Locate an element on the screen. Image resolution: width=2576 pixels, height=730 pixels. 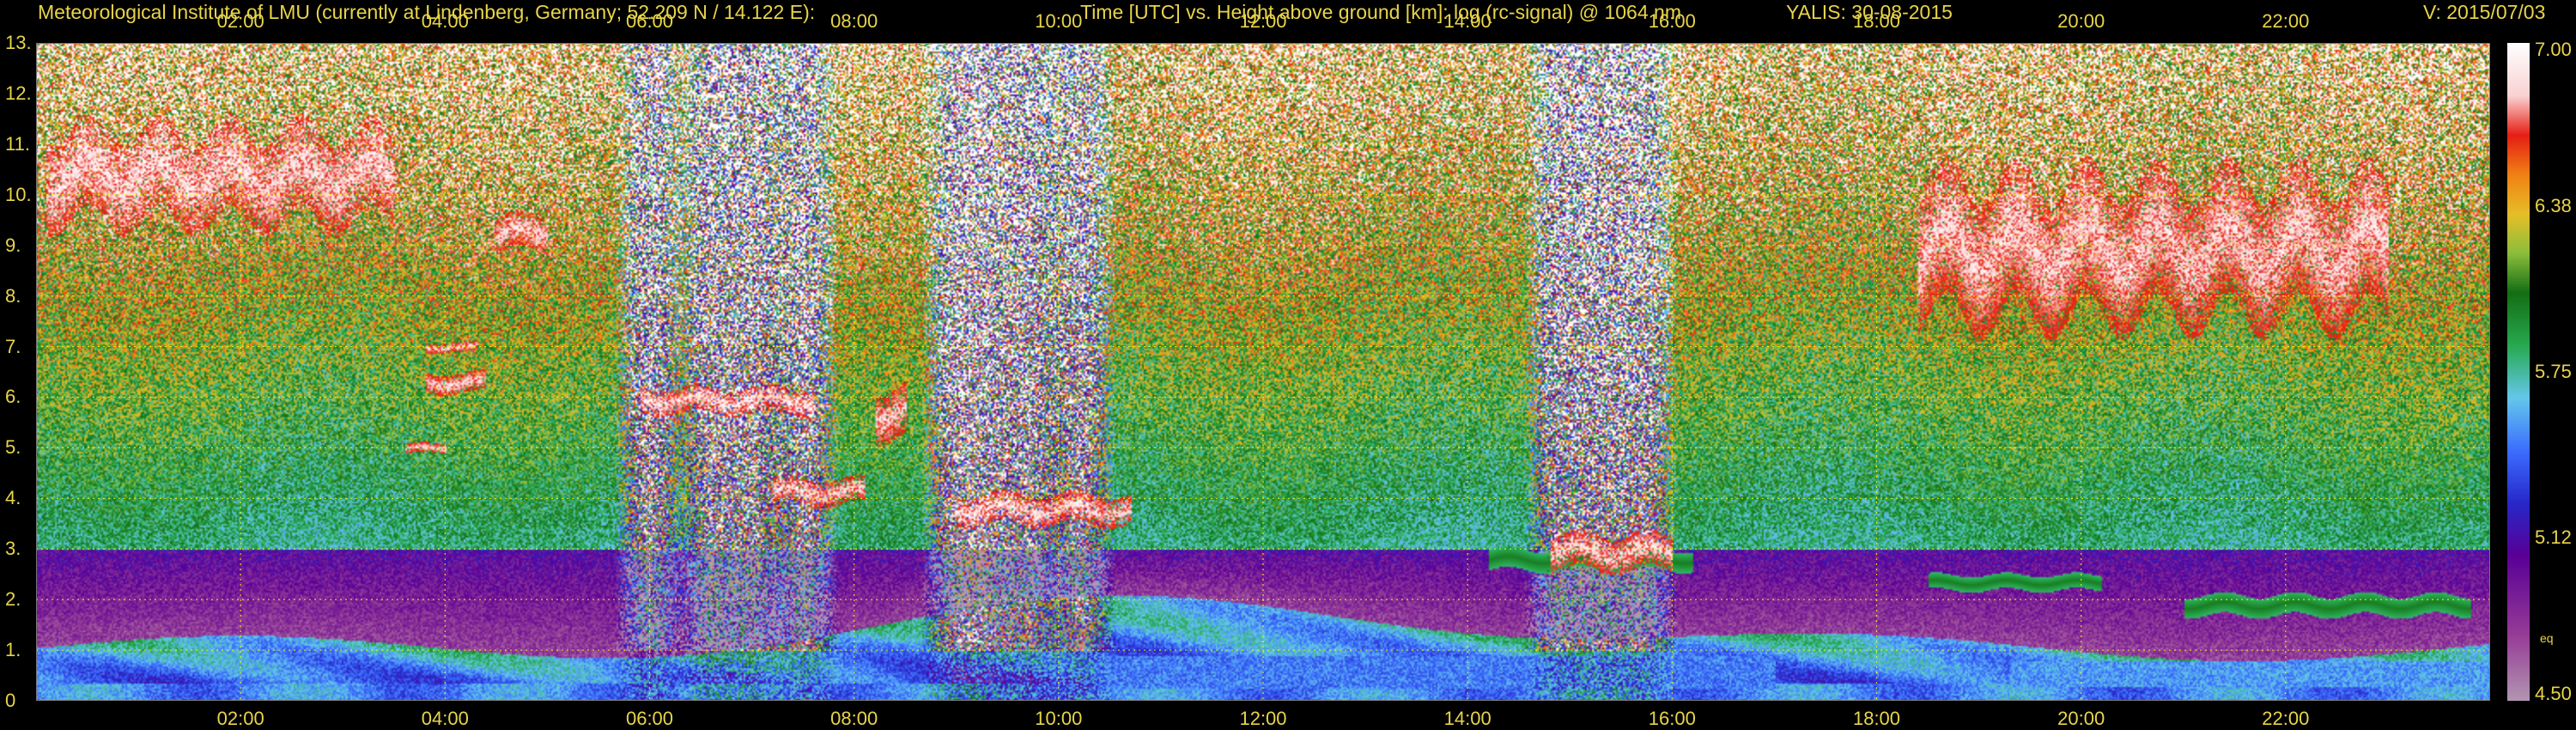
y-tick-label: 5. is located at coordinates (13, 447).